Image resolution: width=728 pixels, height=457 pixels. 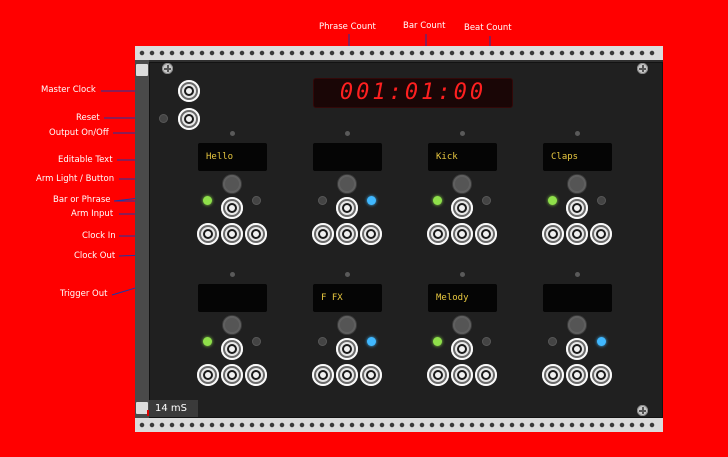 I want to click on editable-text-display: F FX, so click(x=347, y=298).